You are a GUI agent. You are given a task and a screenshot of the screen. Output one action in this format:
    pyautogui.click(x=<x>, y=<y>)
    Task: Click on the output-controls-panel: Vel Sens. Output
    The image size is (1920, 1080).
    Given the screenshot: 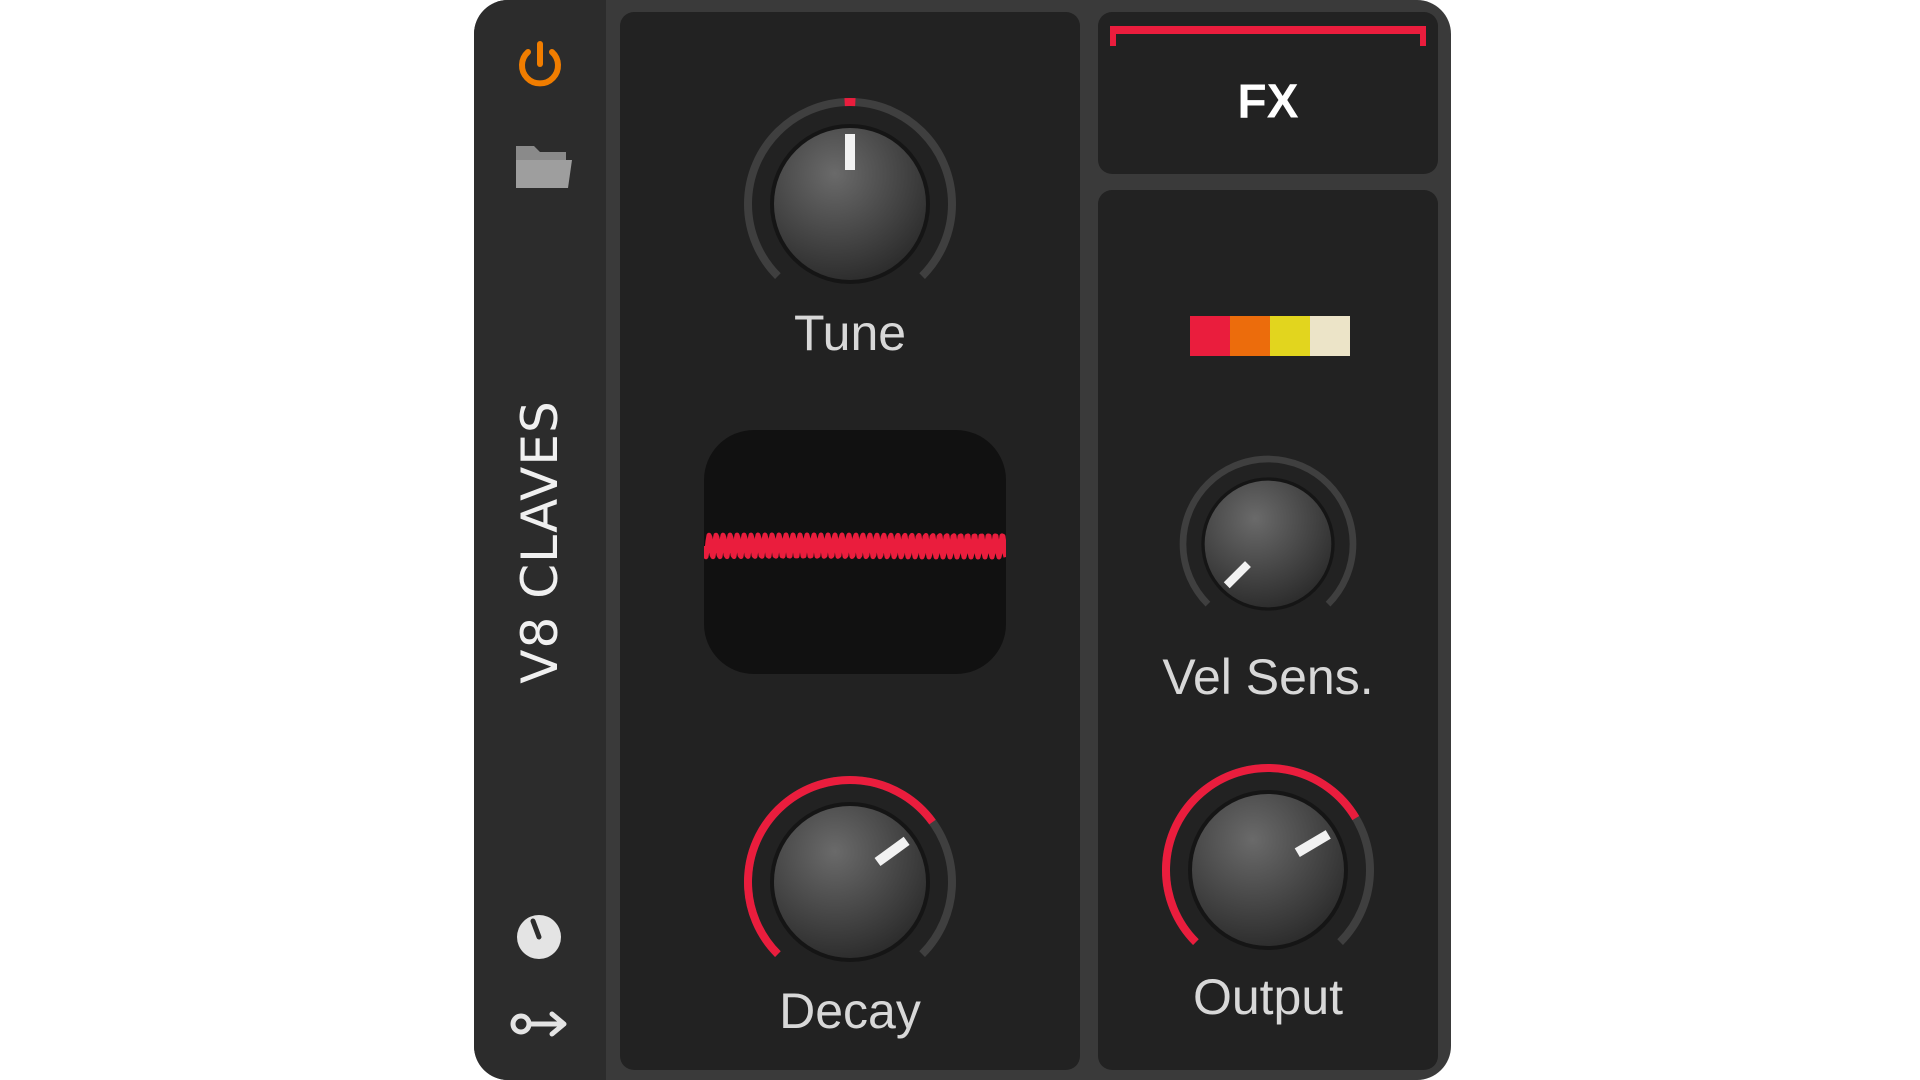 What is the action you would take?
    pyautogui.click(x=1268, y=630)
    